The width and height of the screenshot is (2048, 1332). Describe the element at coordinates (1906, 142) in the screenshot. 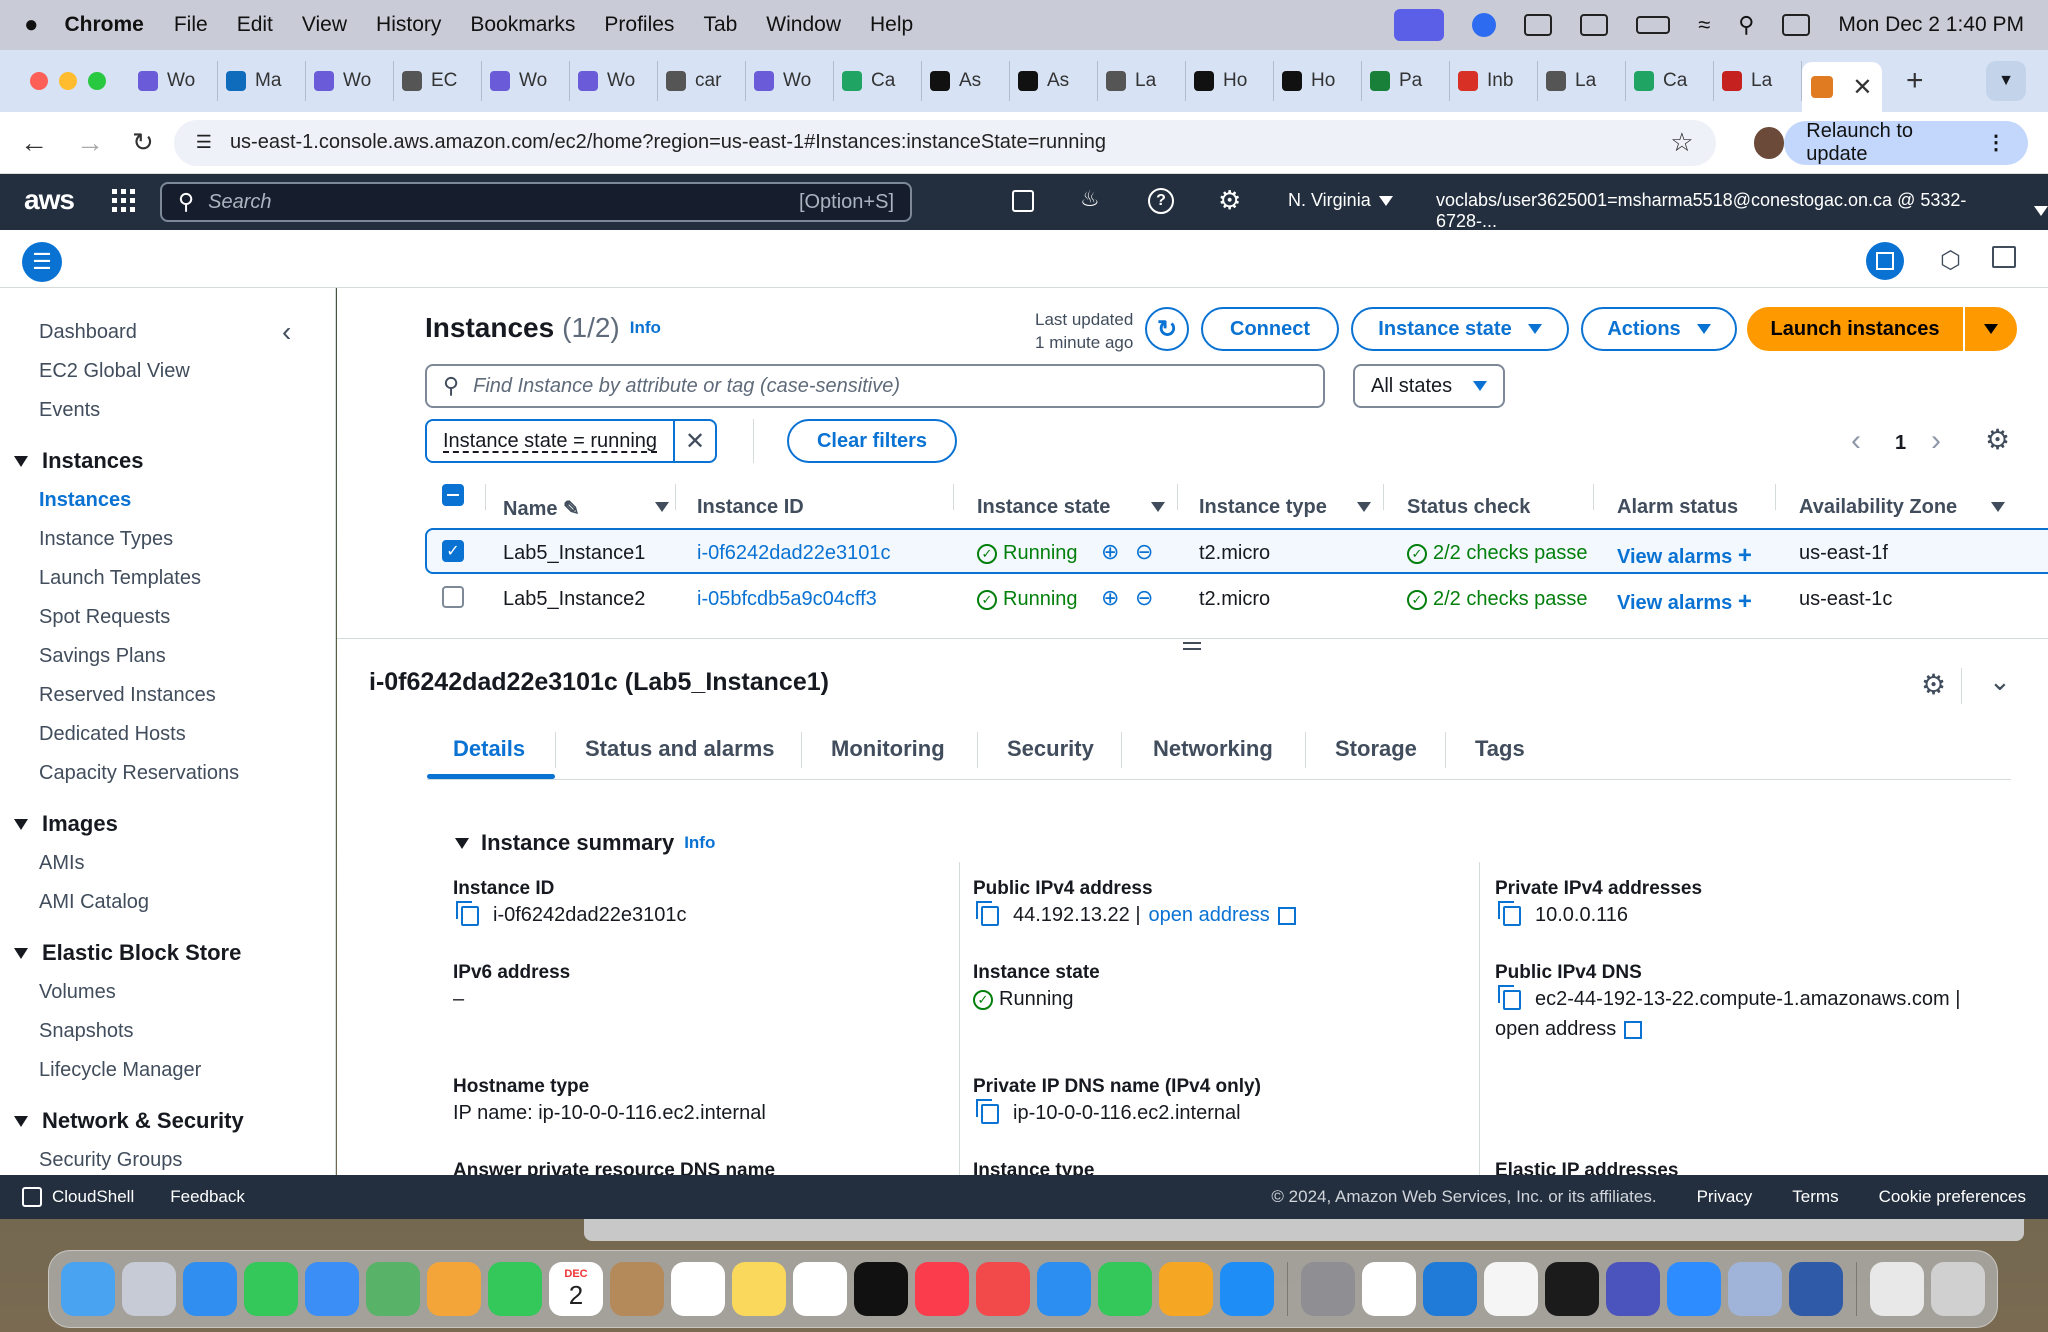

I see `relaunch-button: Relaunch to update ⋮` at that location.